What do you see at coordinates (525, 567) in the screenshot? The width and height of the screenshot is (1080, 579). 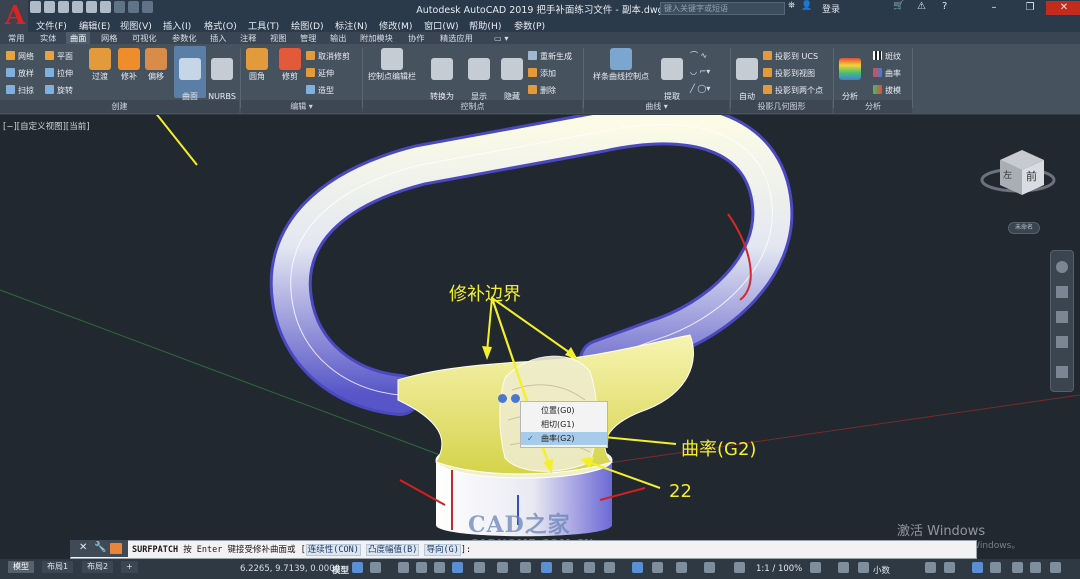 I see `transparency-icon` at bounding box center [525, 567].